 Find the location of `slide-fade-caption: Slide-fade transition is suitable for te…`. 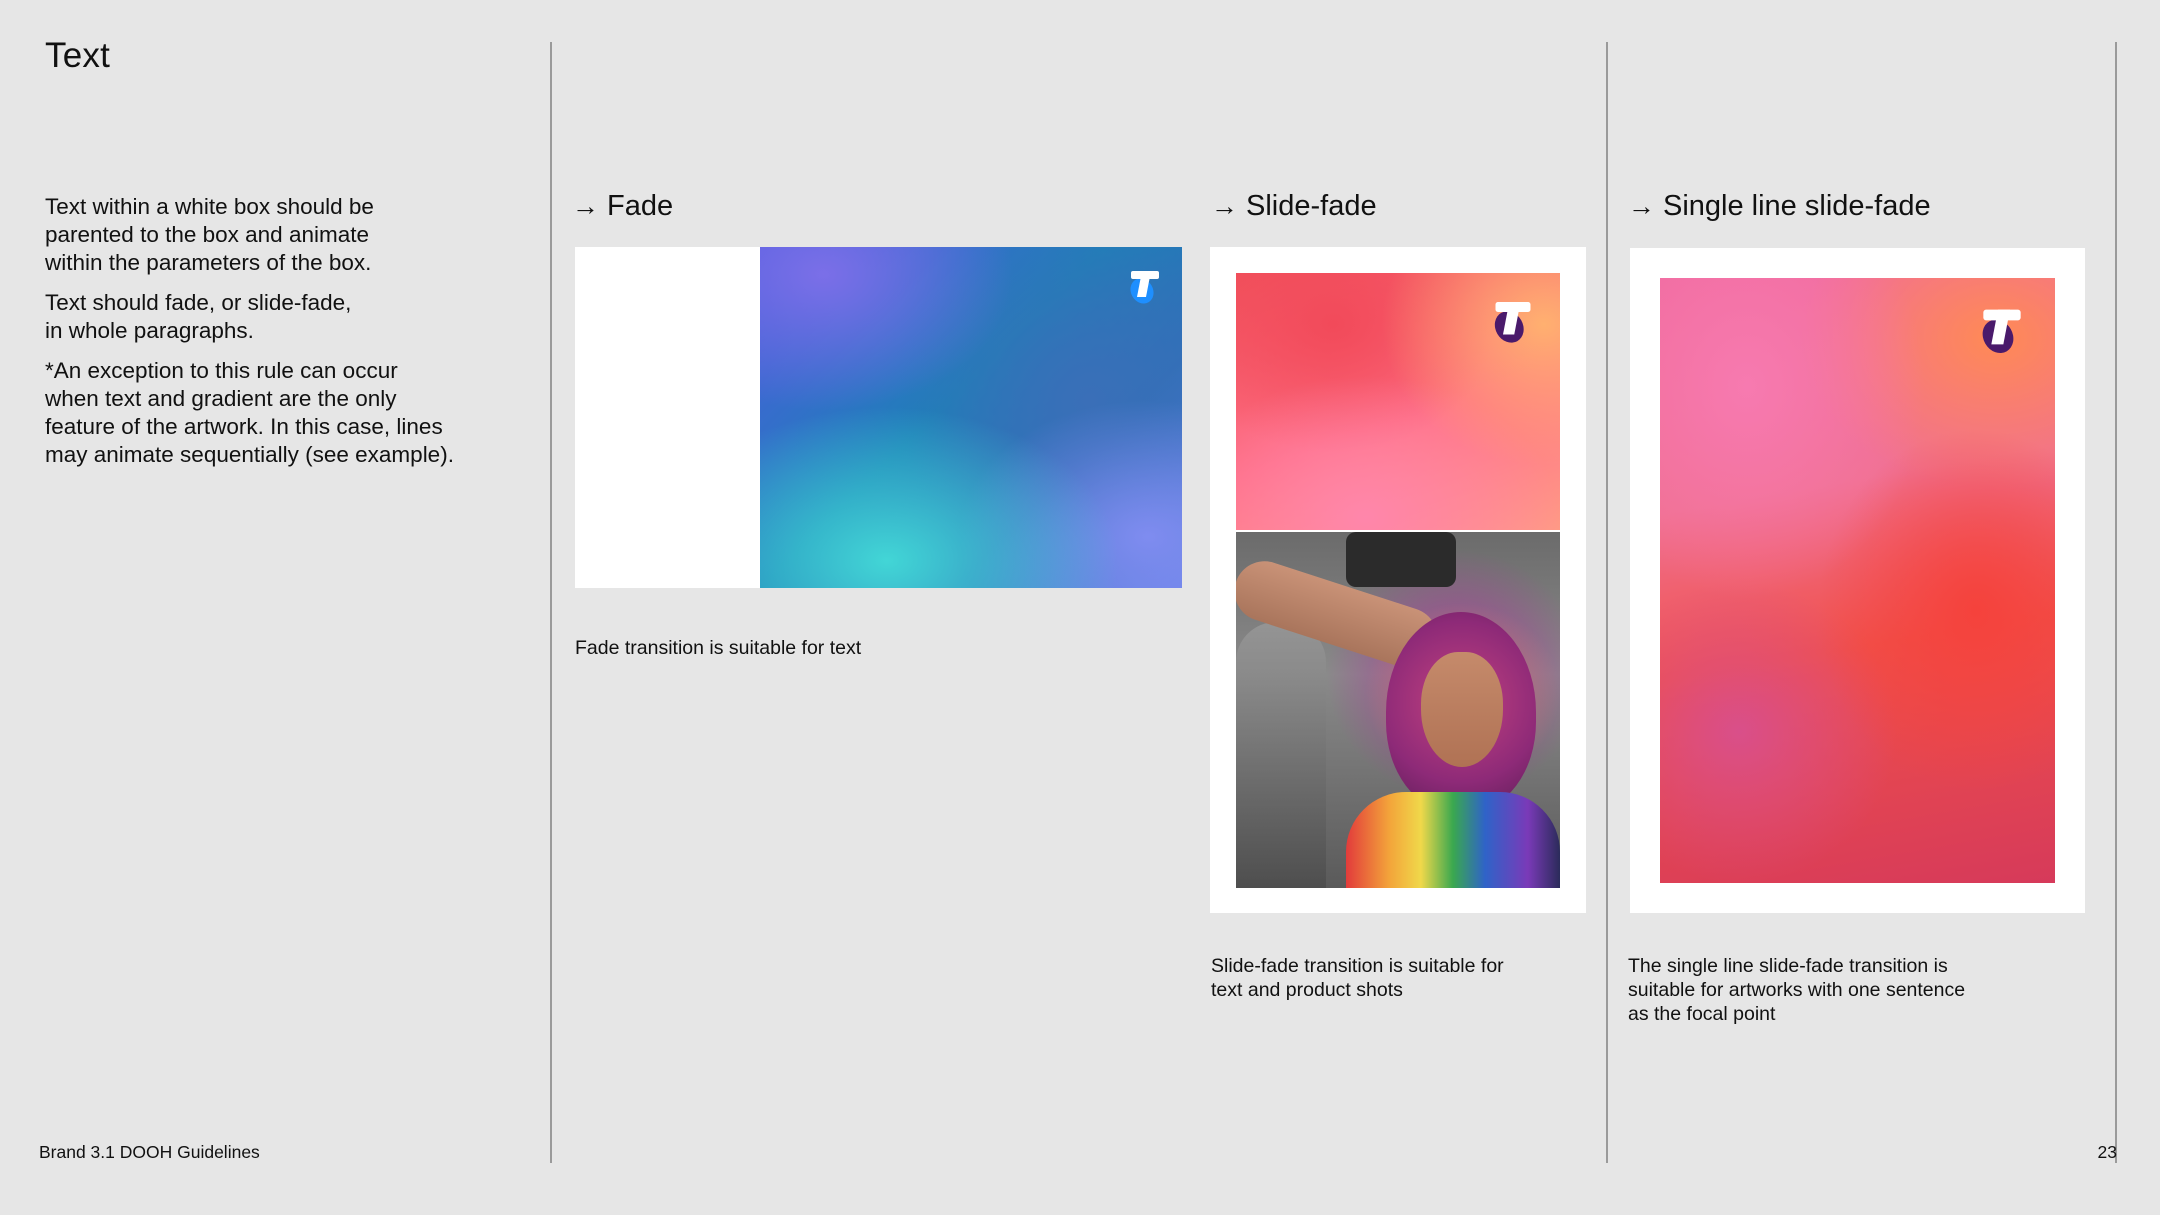

slide-fade-caption: Slide-fade transition is suitable for te… is located at coordinates (1357, 978).